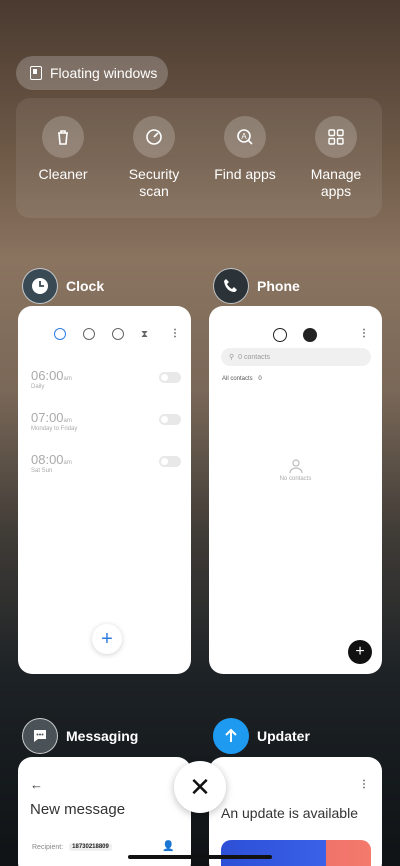  I want to click on find-apps-icon: A, so click(245, 137).